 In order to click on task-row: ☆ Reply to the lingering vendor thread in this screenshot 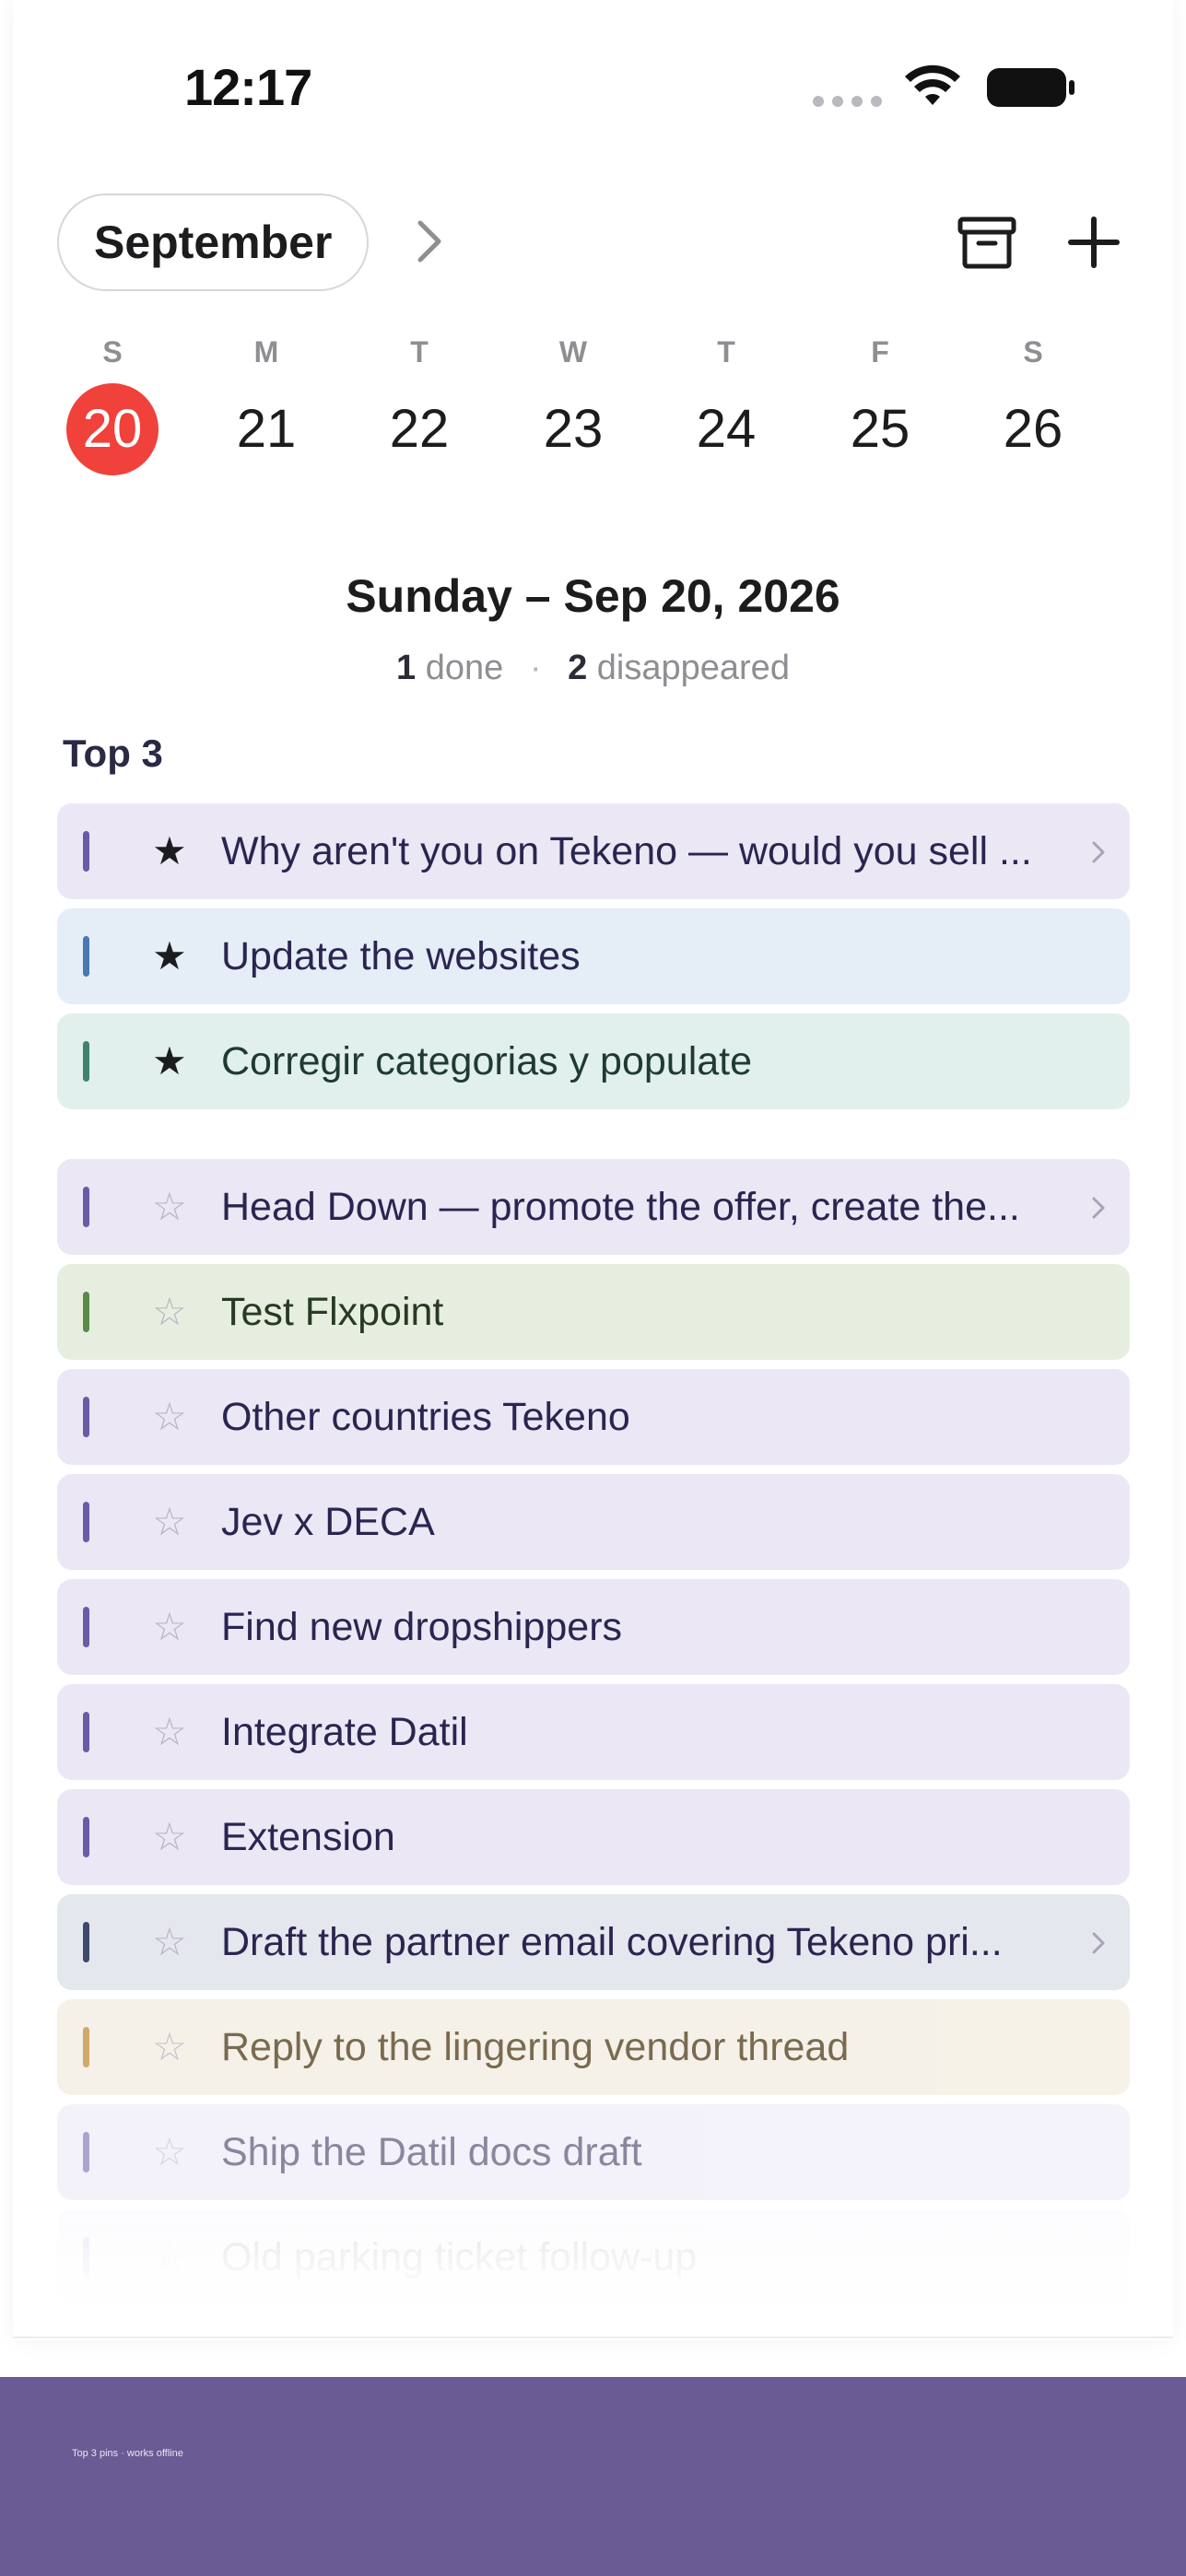, I will do `click(593, 2047)`.